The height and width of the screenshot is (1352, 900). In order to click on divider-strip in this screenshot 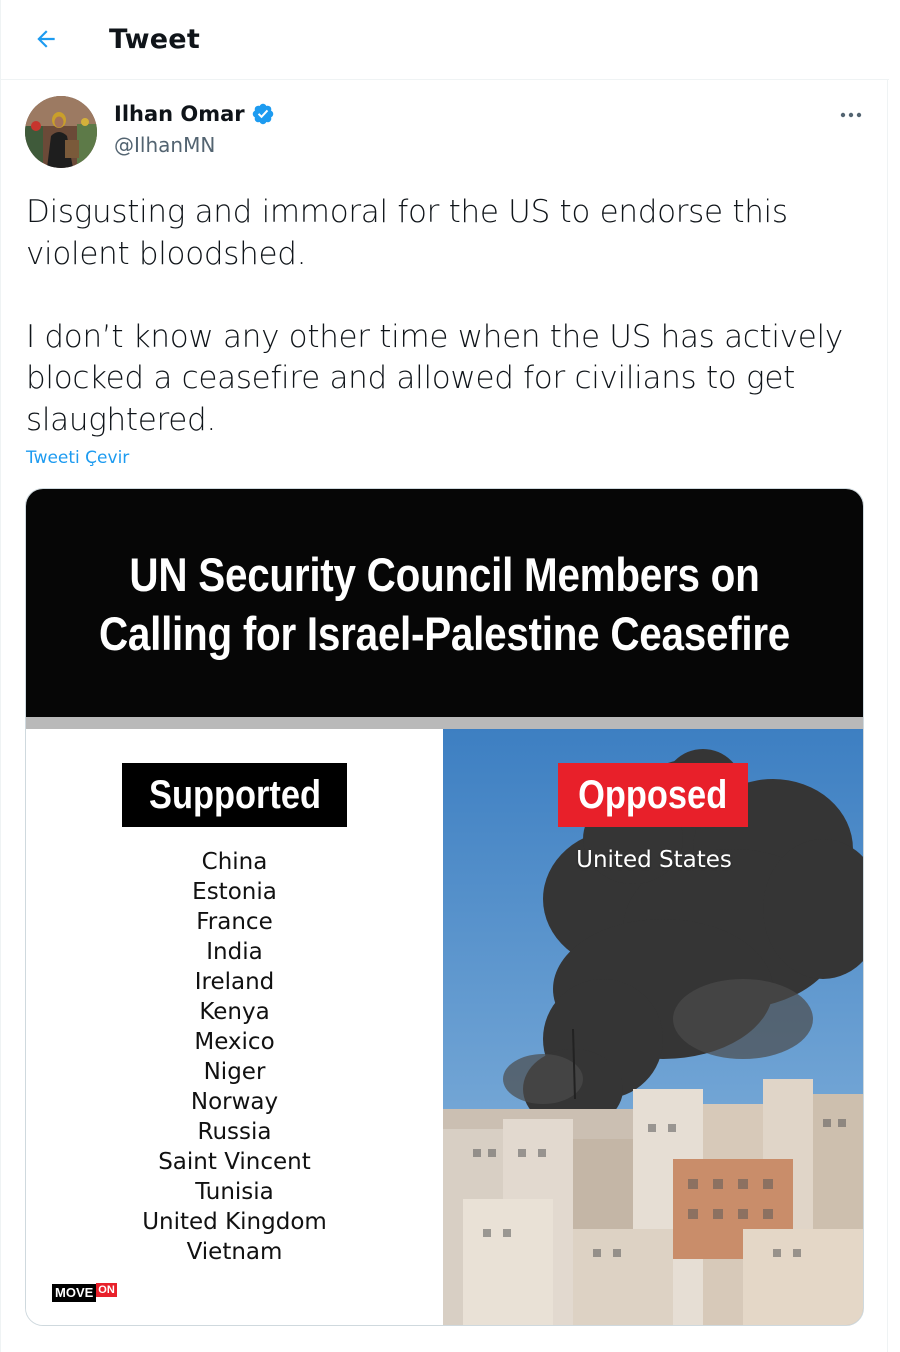, I will do `click(444, 723)`.